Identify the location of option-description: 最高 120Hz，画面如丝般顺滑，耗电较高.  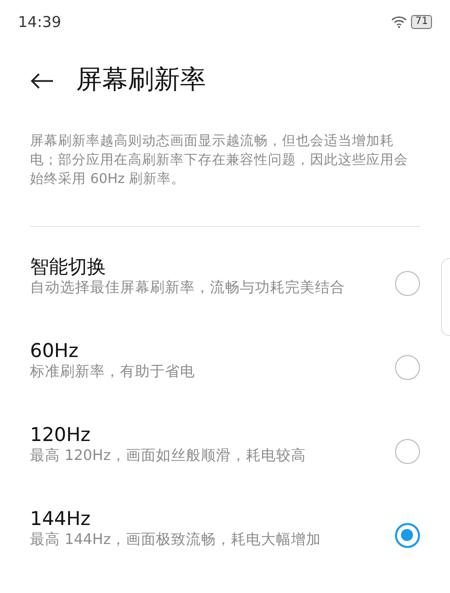
(168, 456).